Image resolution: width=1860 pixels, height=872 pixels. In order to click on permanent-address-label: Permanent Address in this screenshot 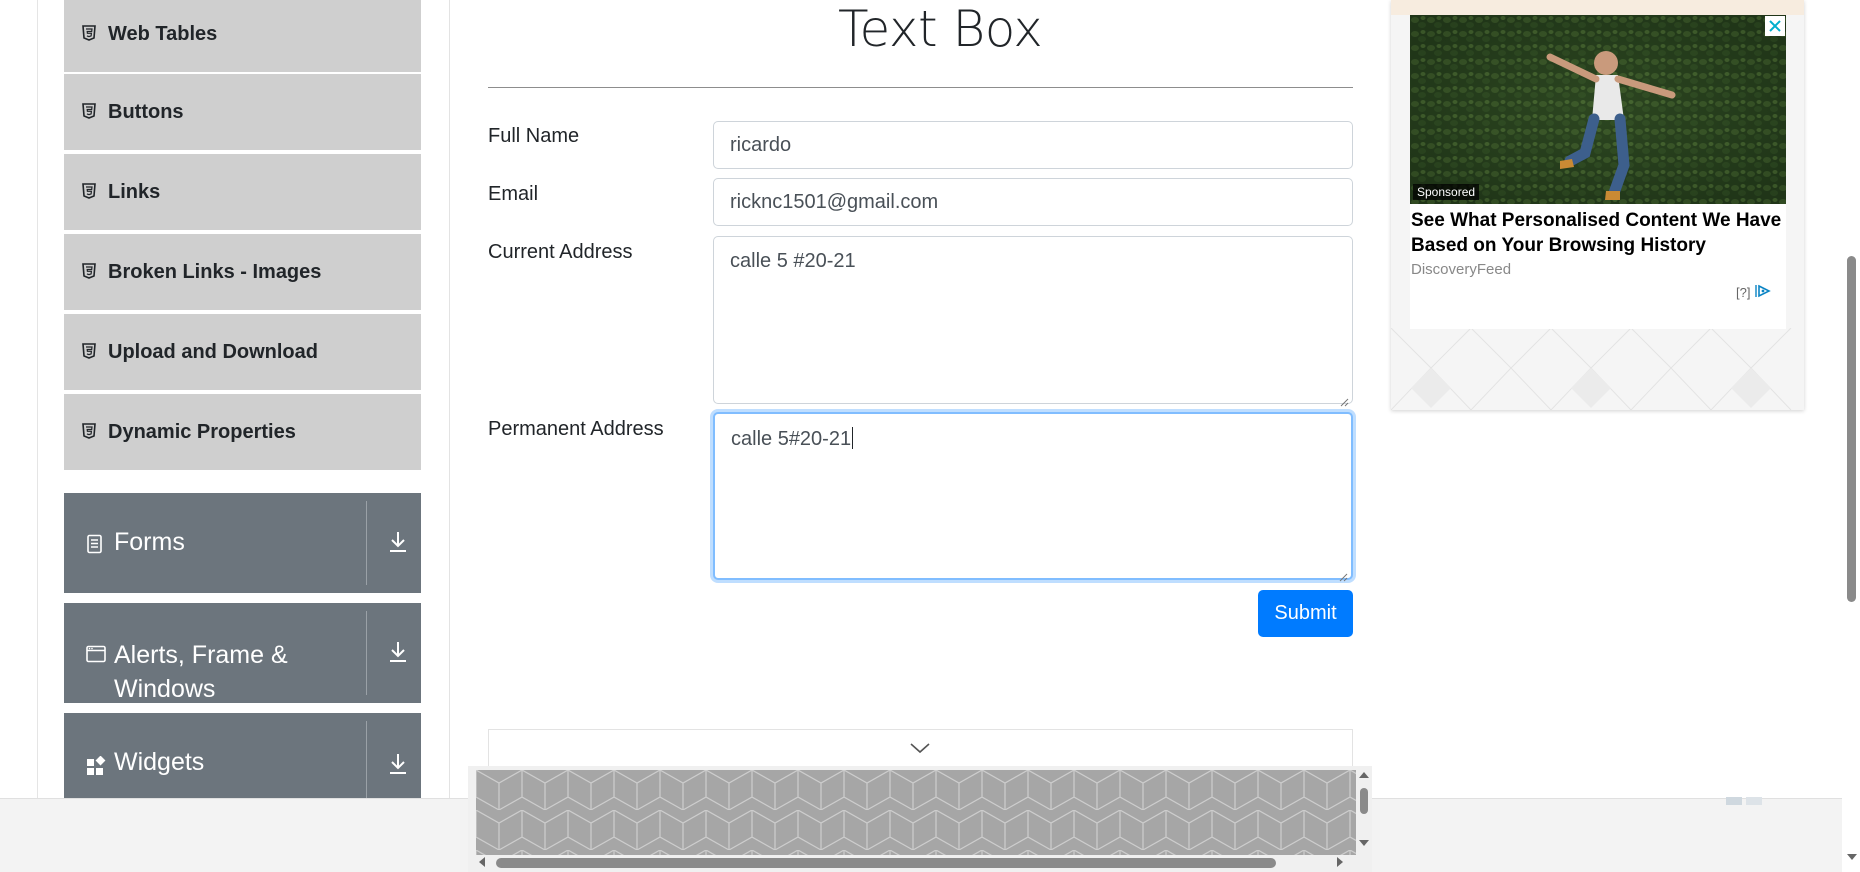, I will do `click(576, 429)`.